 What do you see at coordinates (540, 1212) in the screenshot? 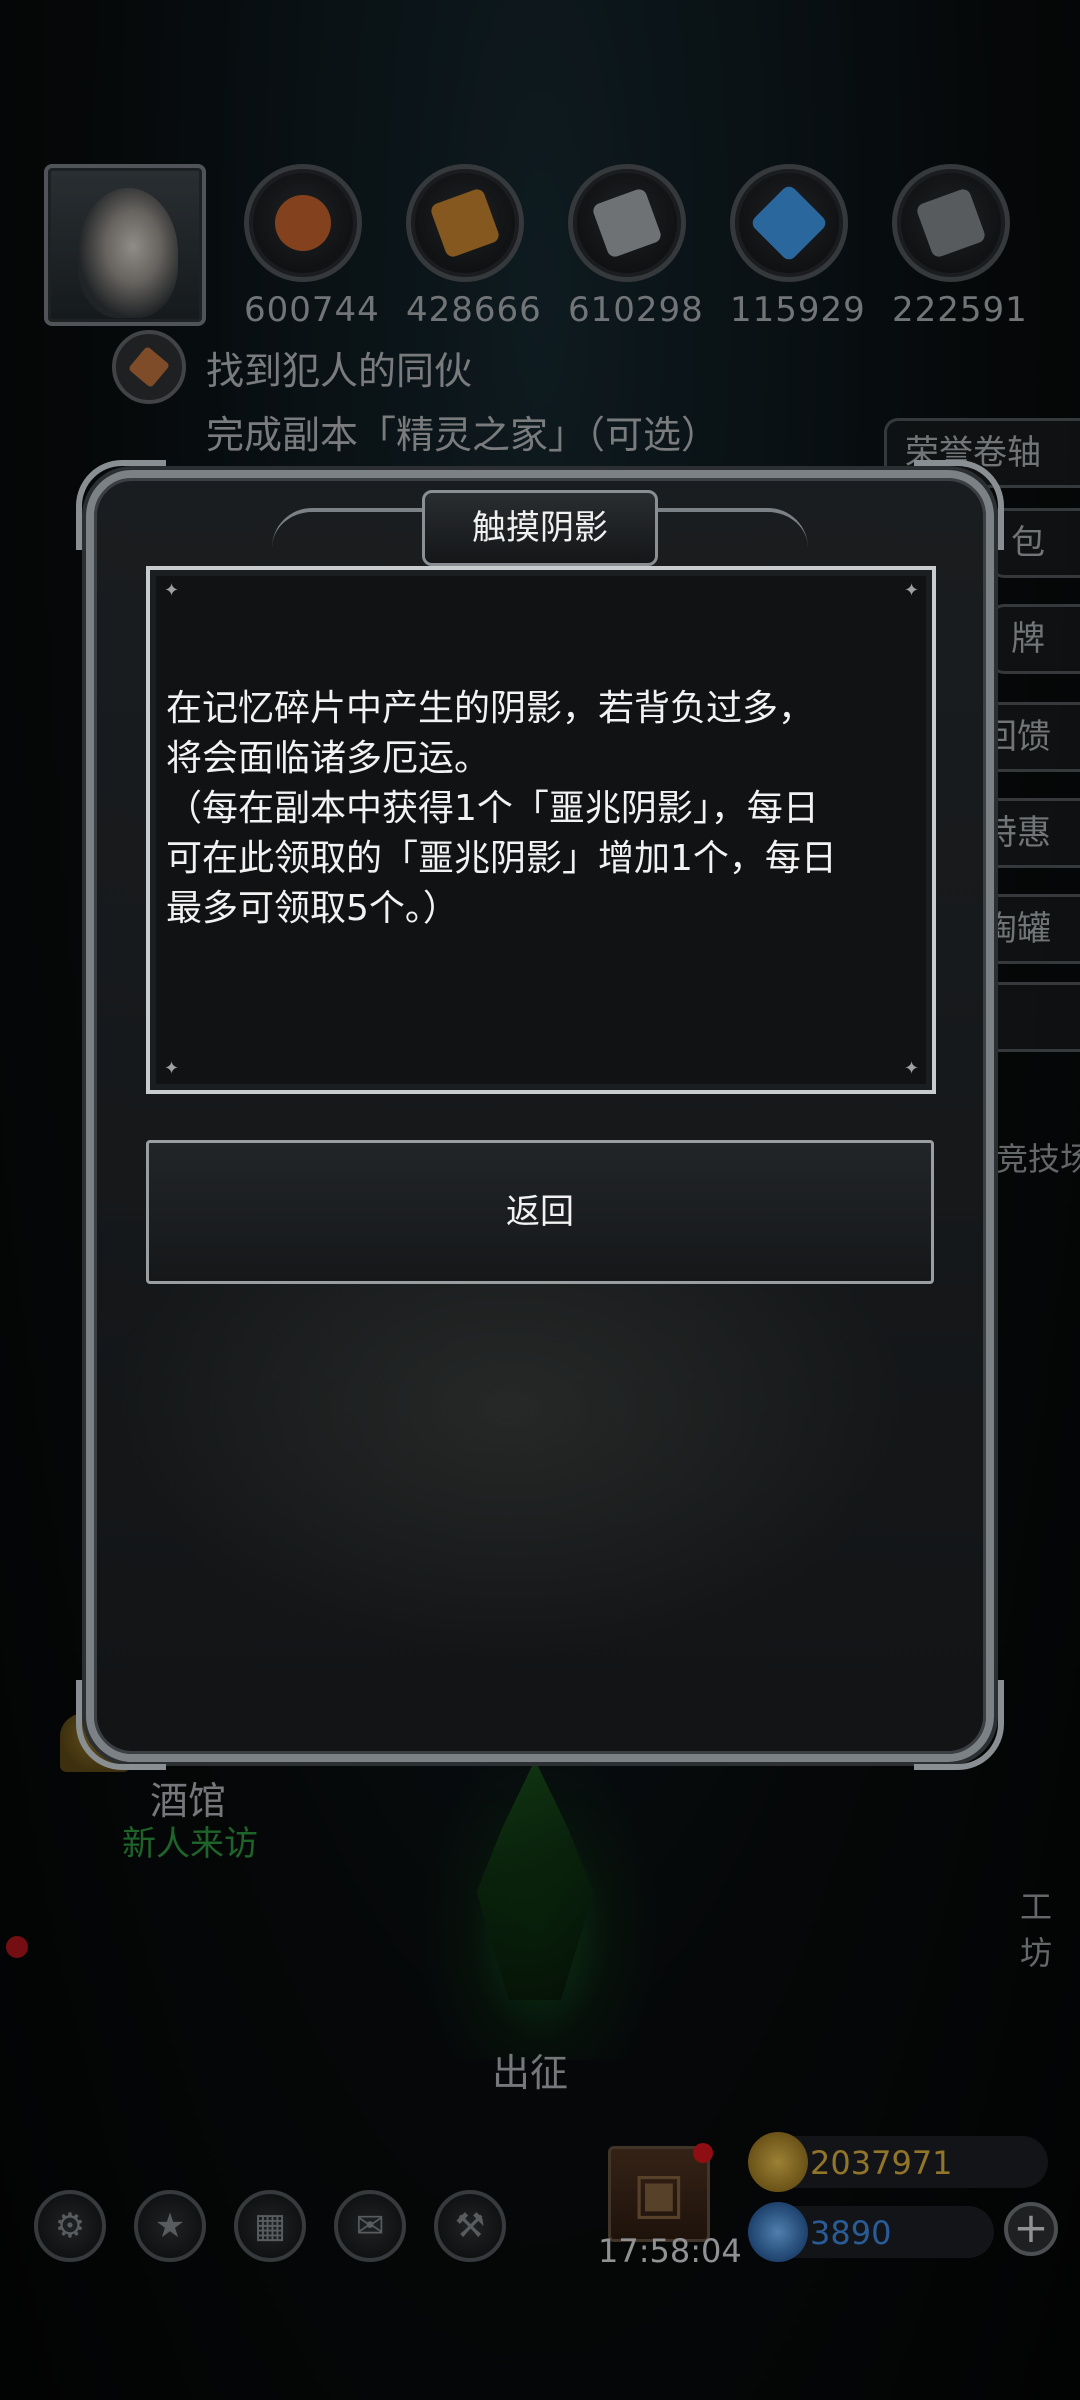
I see `back-button: 返回` at bounding box center [540, 1212].